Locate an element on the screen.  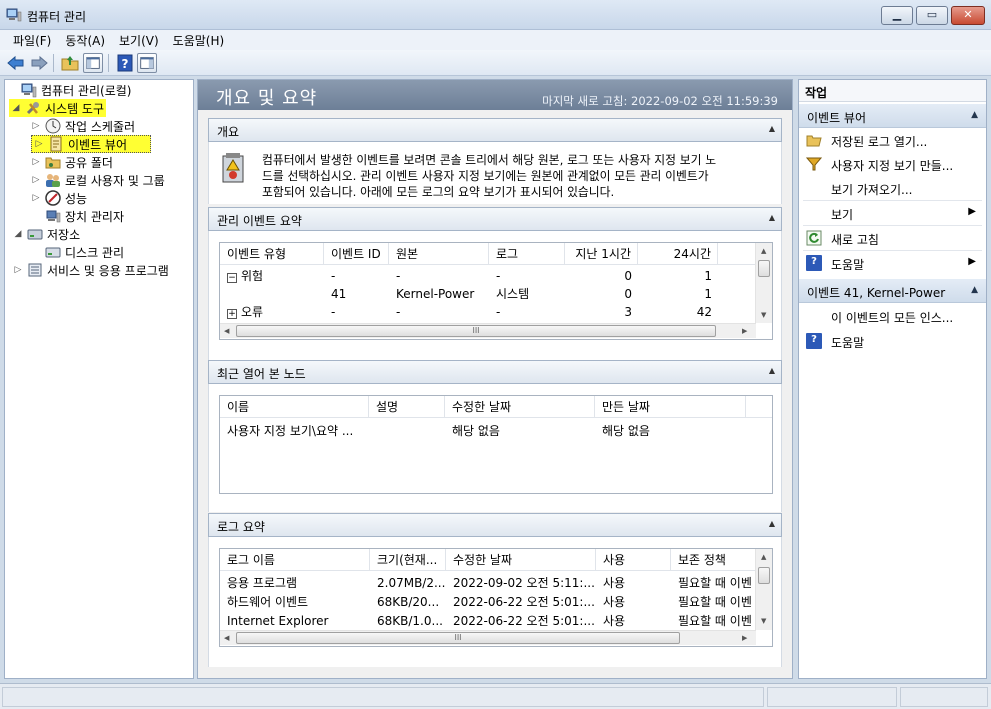
tree-item-task-scheduler: ▷ 작업 스케줄러 is located at coordinates (83, 126).